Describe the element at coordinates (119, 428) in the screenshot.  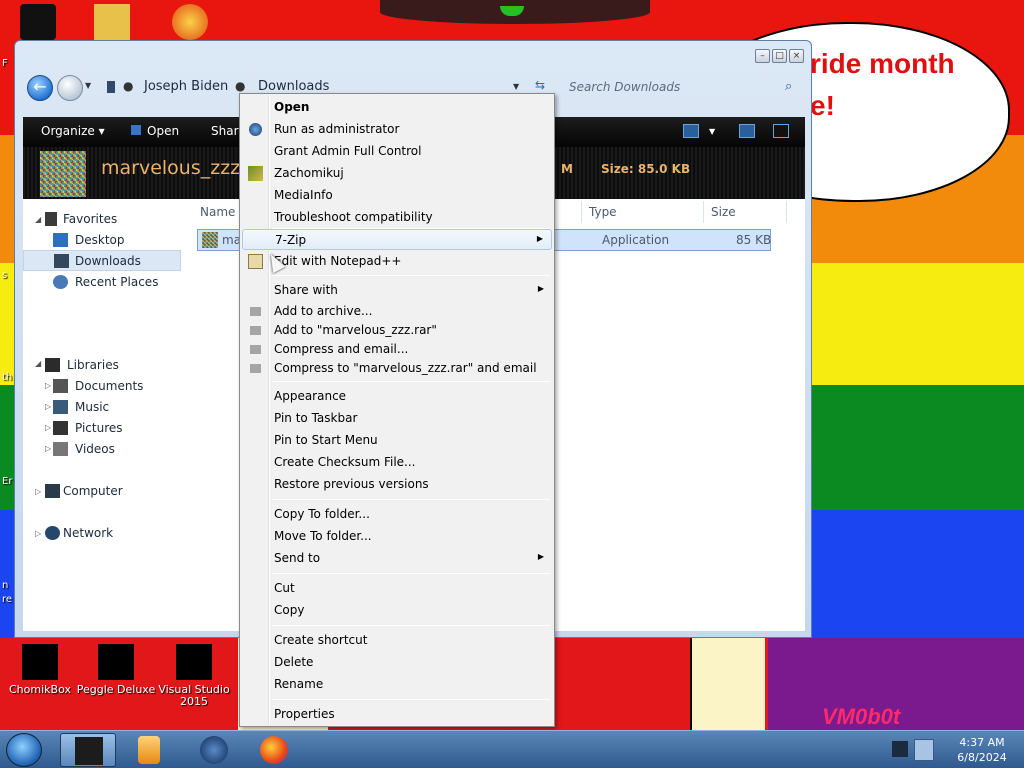
I see `nav-pictures: Pictures` at that location.